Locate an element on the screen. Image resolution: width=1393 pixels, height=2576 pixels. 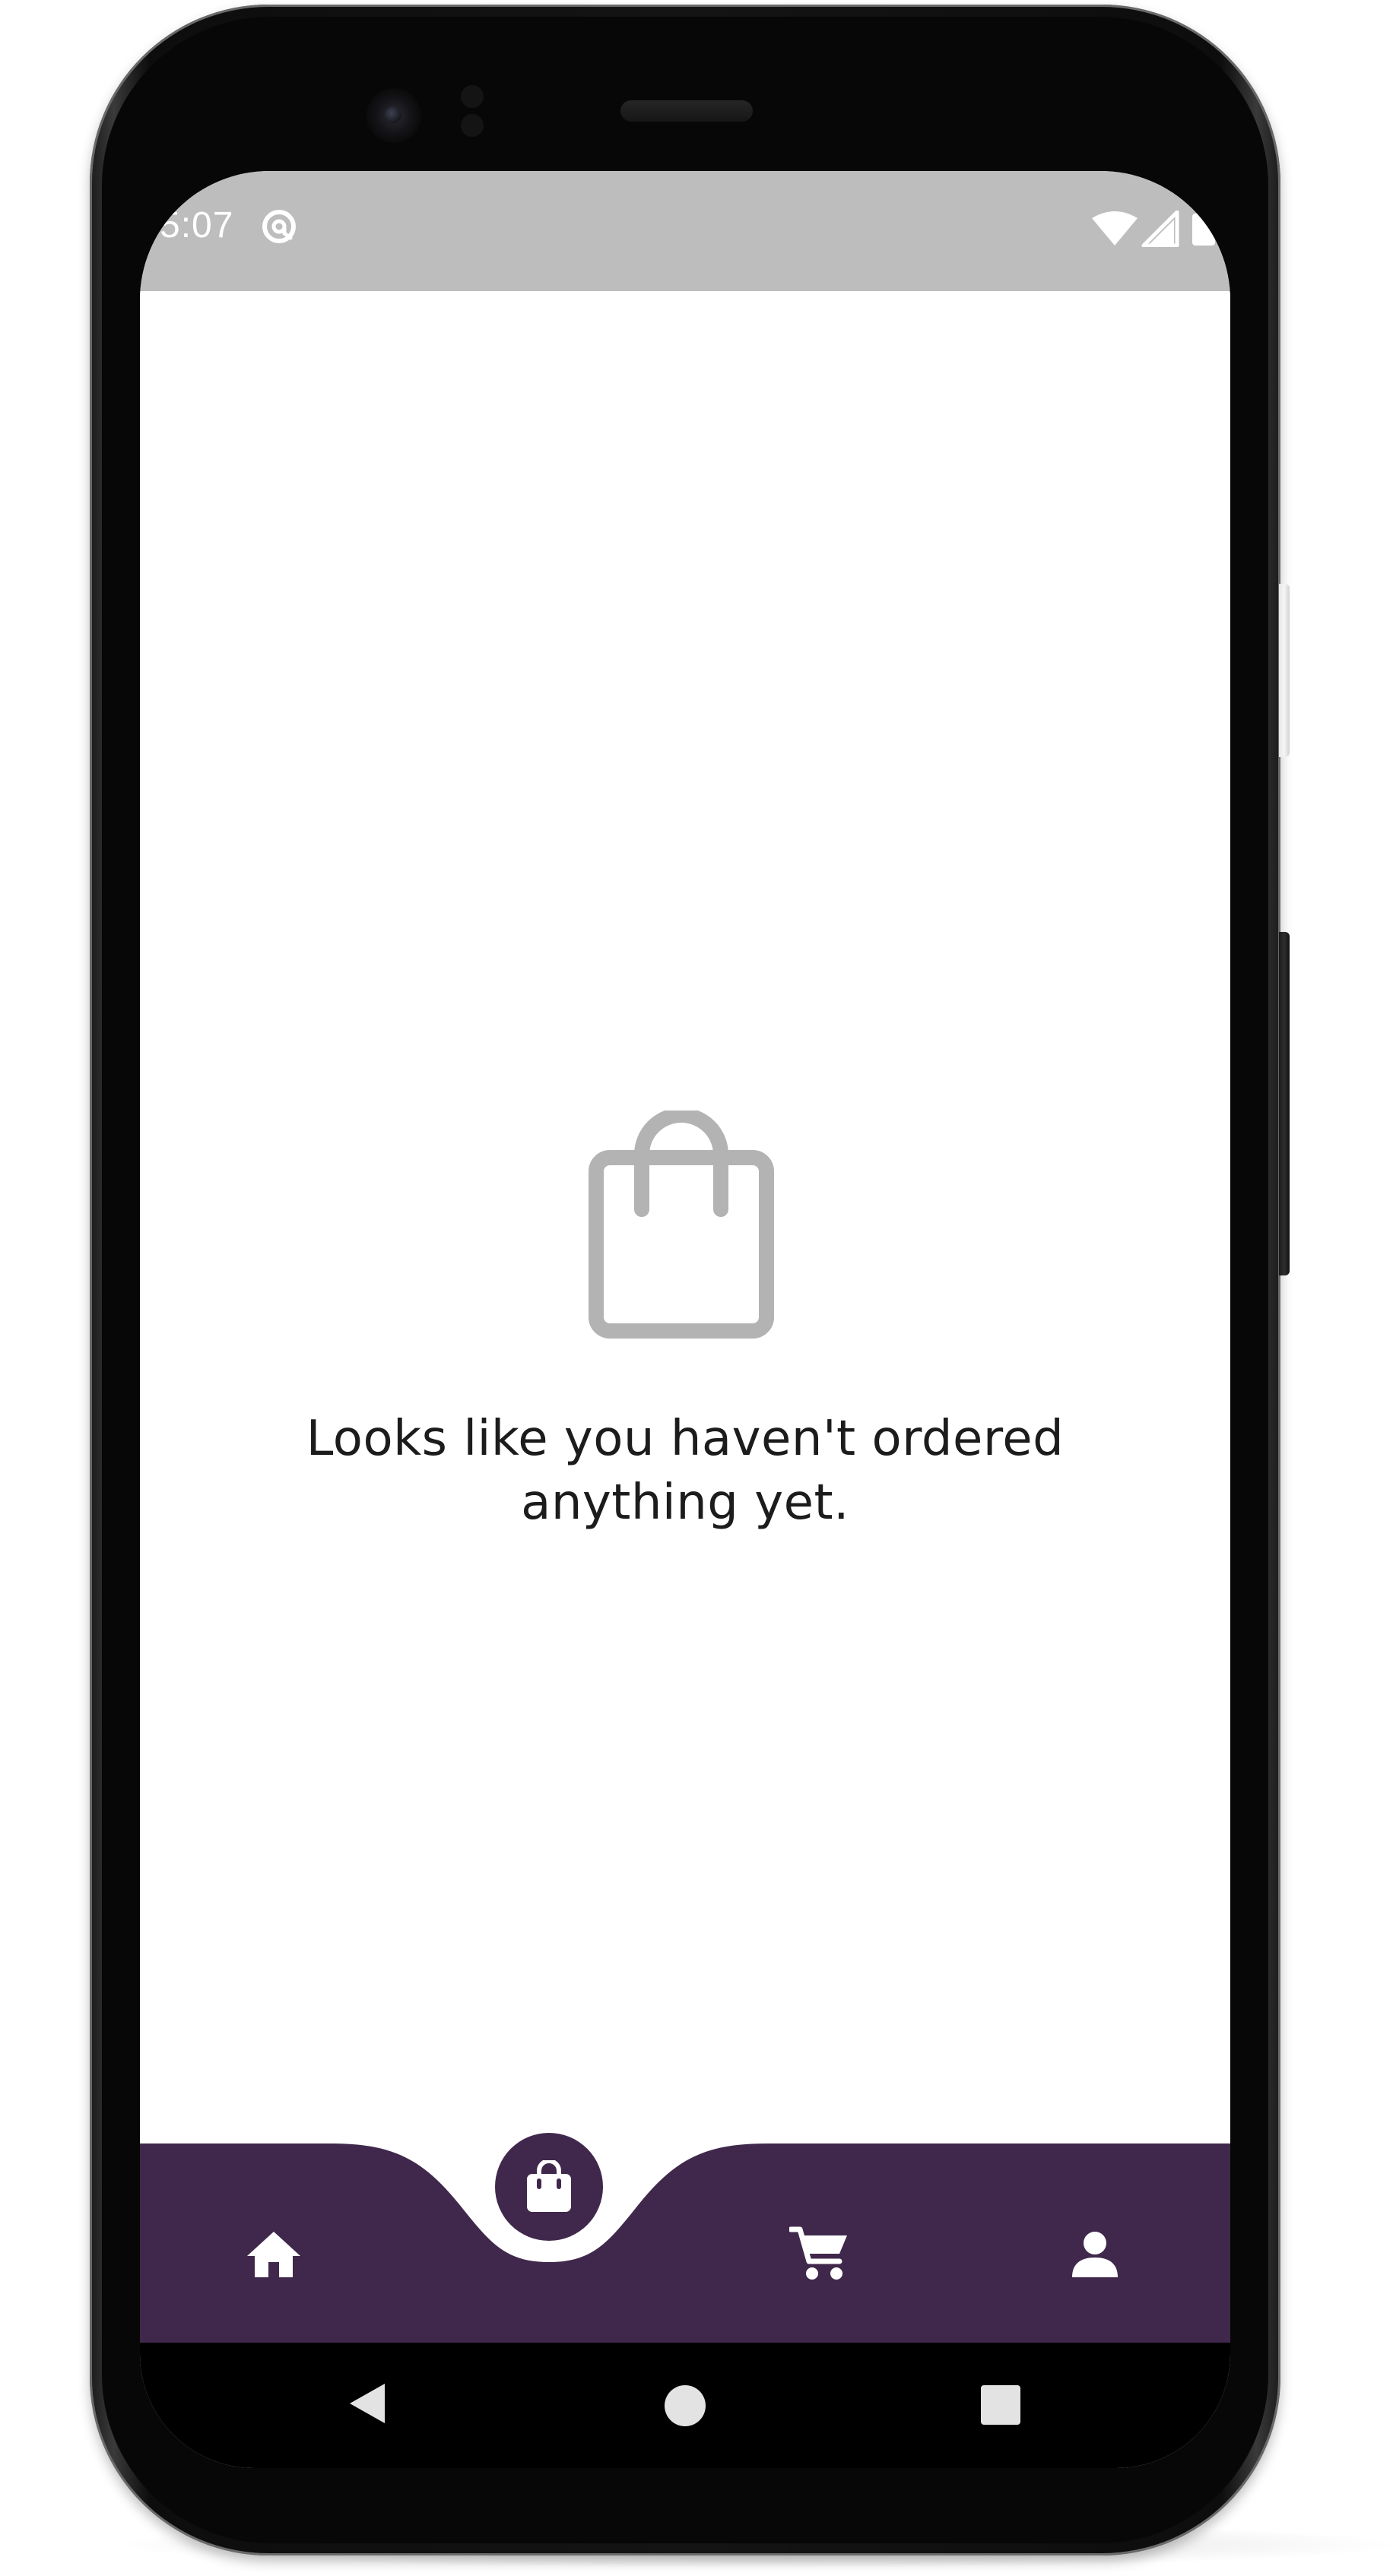
back-triangle-icon is located at coordinates (368, 2403).